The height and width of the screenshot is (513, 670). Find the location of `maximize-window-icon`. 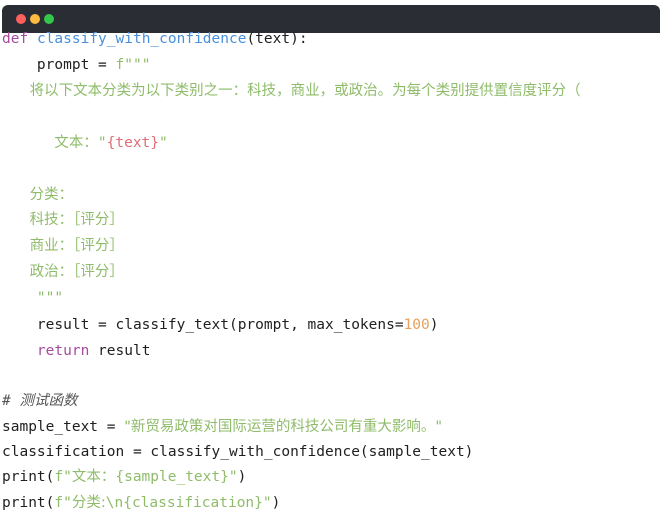

maximize-window-icon is located at coordinates (49, 19).